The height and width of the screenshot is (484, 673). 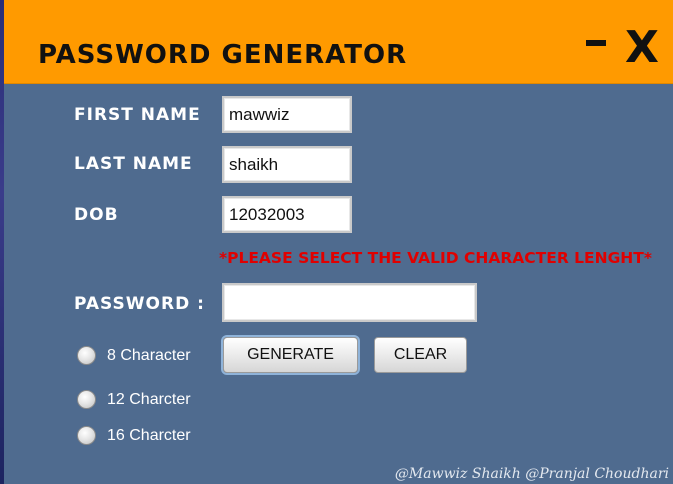 What do you see at coordinates (287, 164) in the screenshot?
I see `last-name-field` at bounding box center [287, 164].